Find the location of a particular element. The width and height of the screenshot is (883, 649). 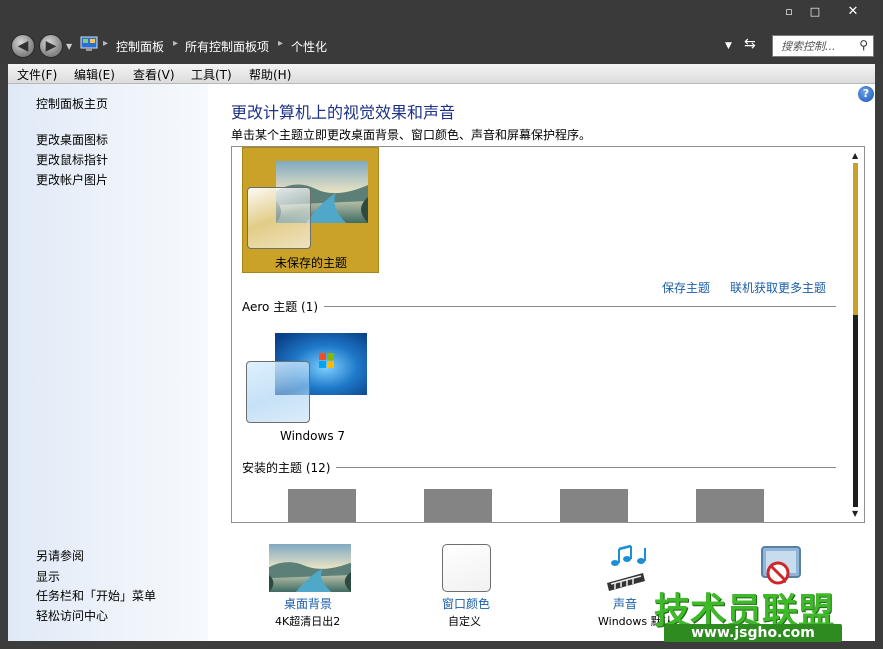

refresh-icon: ⇆ is located at coordinates (750, 44).